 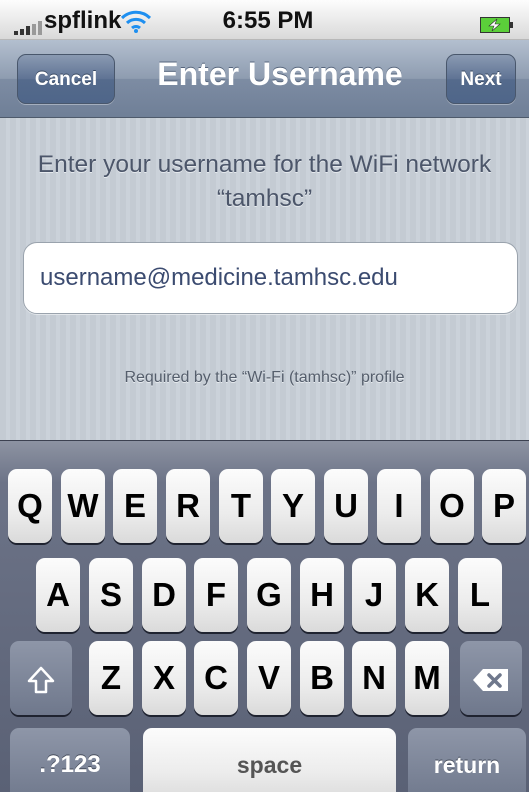 I want to click on space-key: space, so click(x=269, y=760).